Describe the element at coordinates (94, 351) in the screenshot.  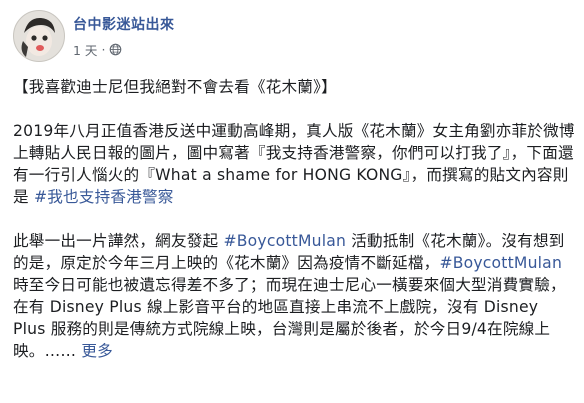
I see `see-more-link: 更多` at that location.